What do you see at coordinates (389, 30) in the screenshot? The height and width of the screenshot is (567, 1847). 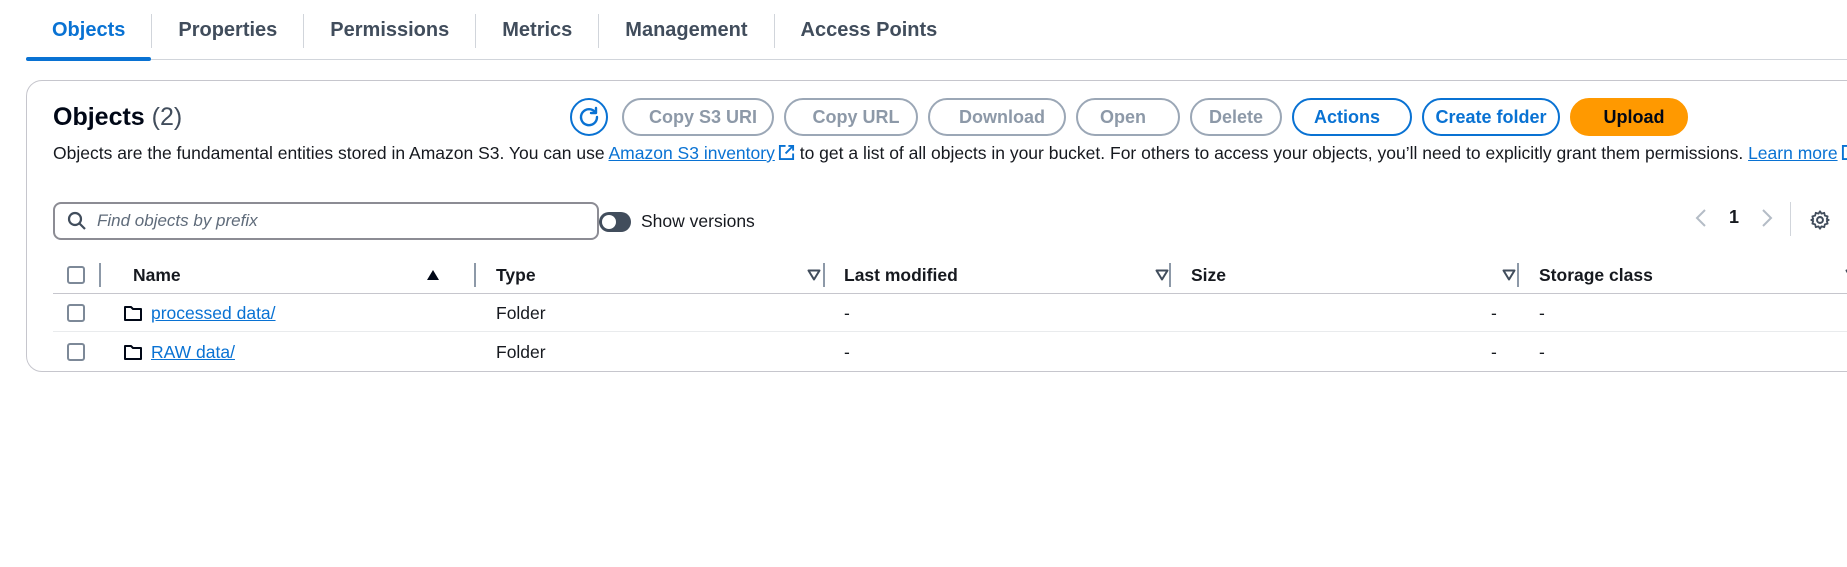 I see `tab-permissions: Permissions` at bounding box center [389, 30].